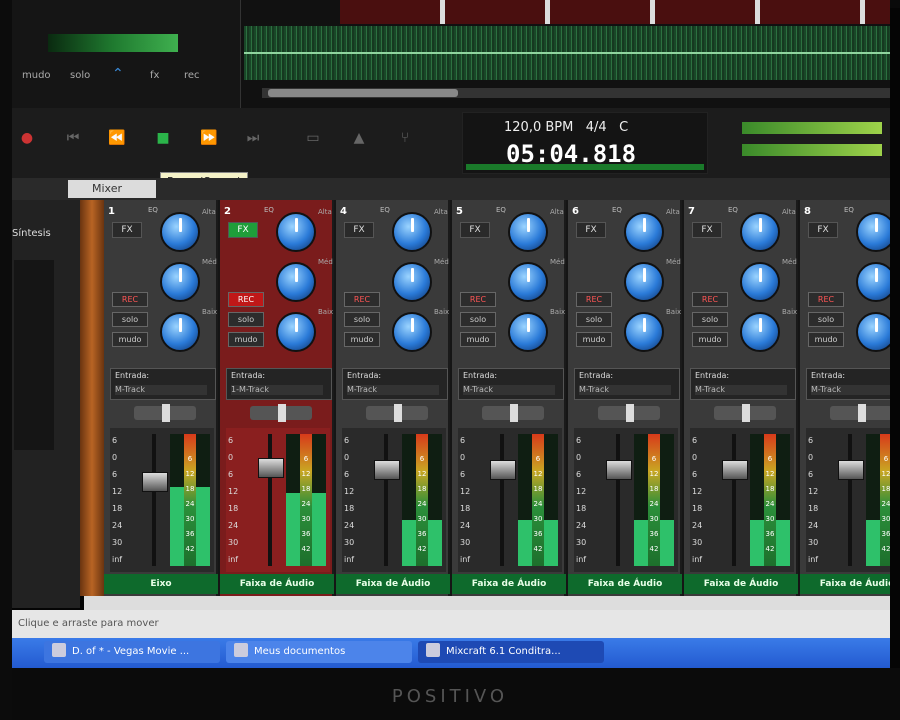  Describe the element at coordinates (596, 127) in the screenshot. I see `time-signature: 4/4` at that location.